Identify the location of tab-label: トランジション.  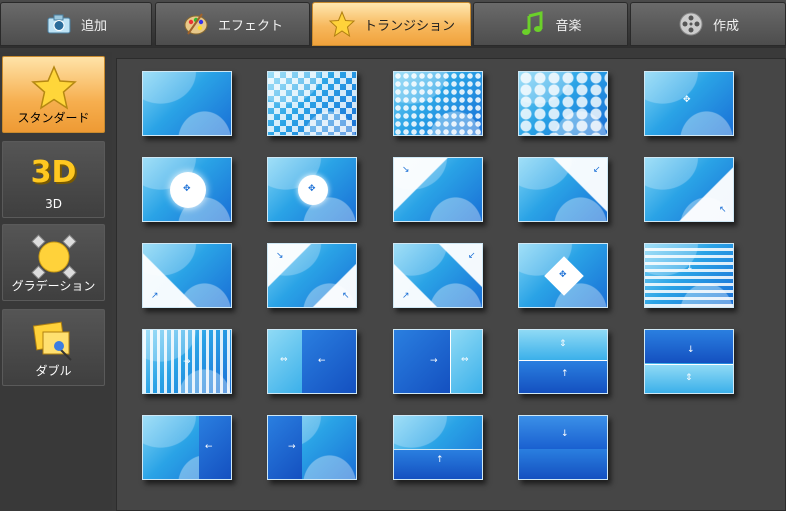
(409, 26).